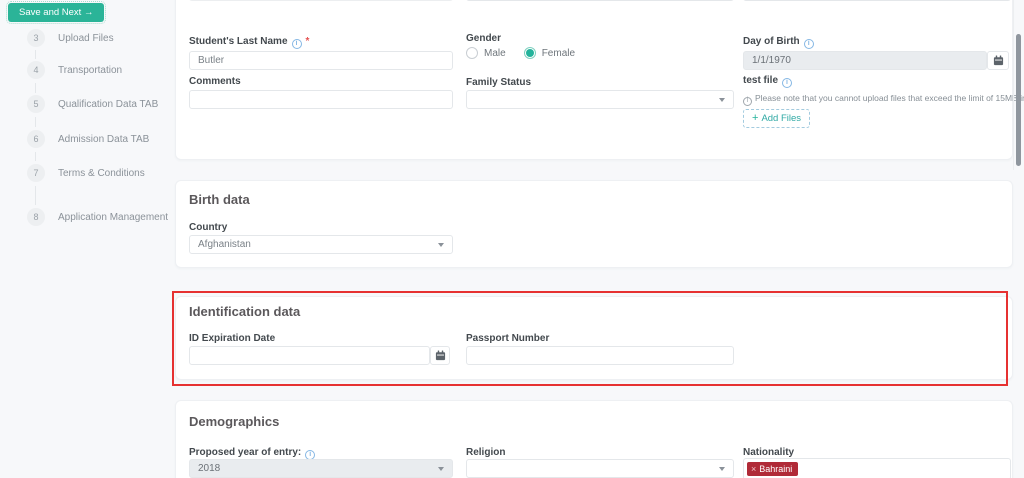  Describe the element at coordinates (36, 139) in the screenshot. I see `step-number-admission: 6` at that location.